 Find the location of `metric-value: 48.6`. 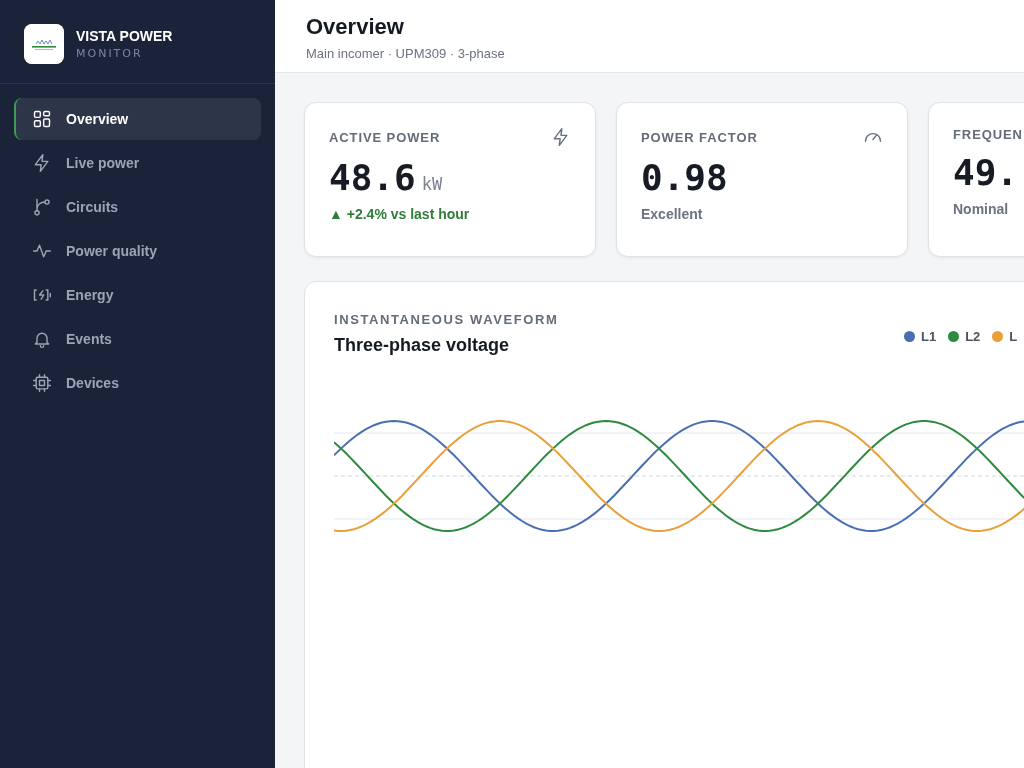

metric-value: 48.6 is located at coordinates (372, 177).